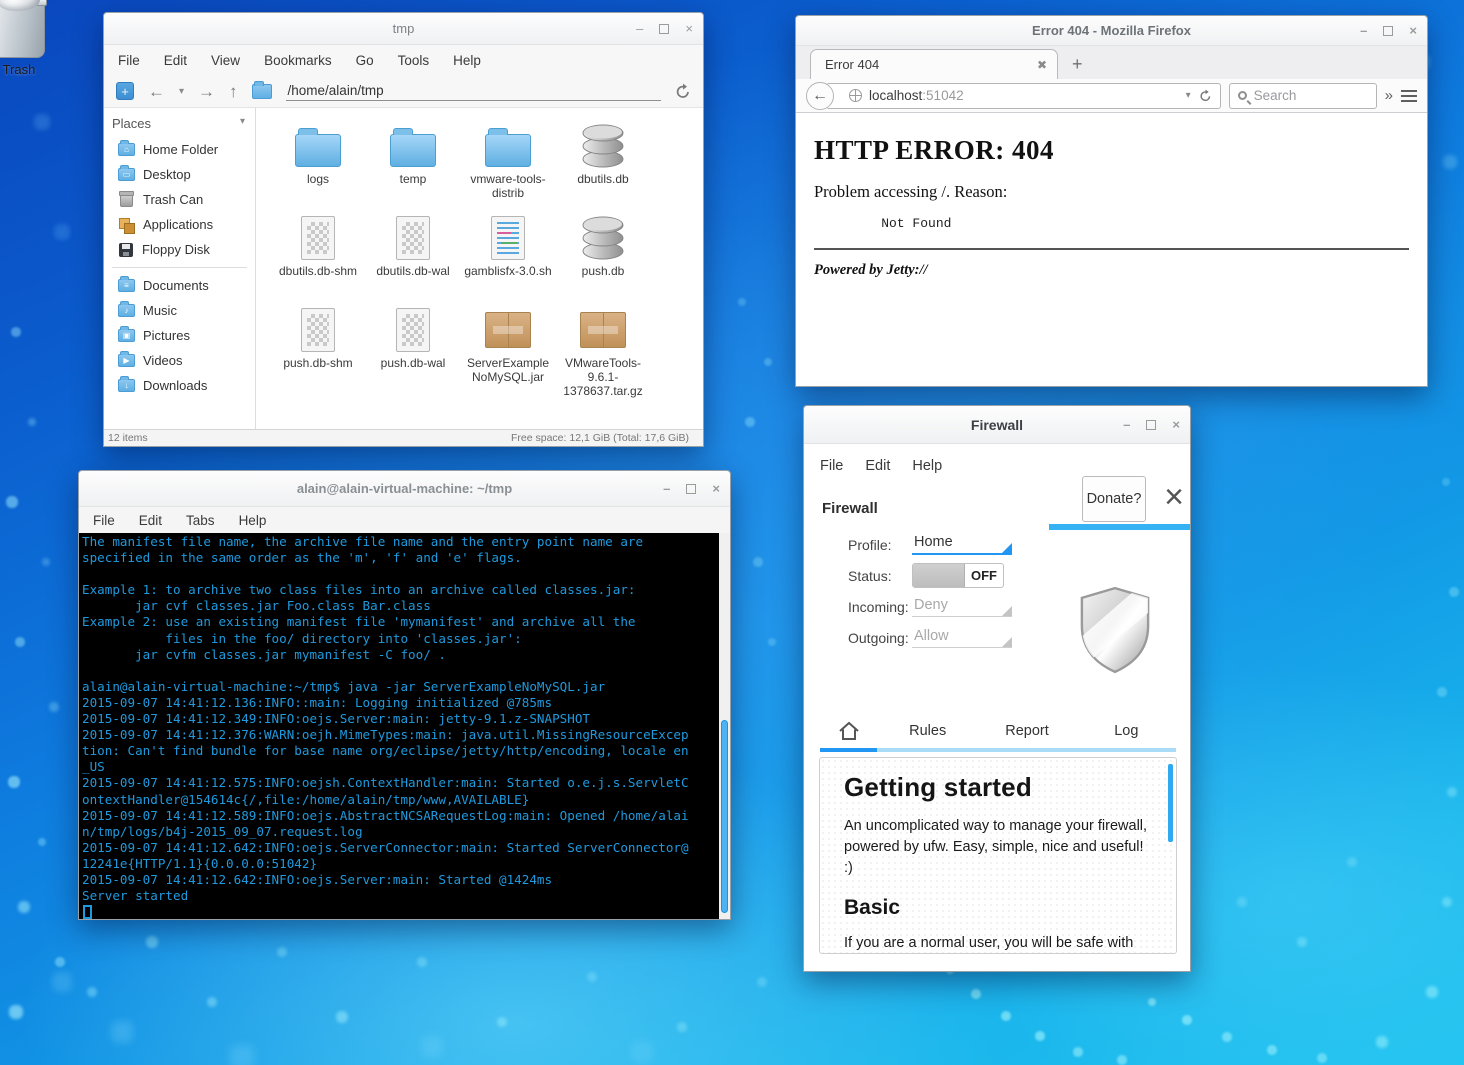 The image size is (1464, 1065). What do you see at coordinates (1126, 731) in the screenshot?
I see `tab-log: Log` at bounding box center [1126, 731].